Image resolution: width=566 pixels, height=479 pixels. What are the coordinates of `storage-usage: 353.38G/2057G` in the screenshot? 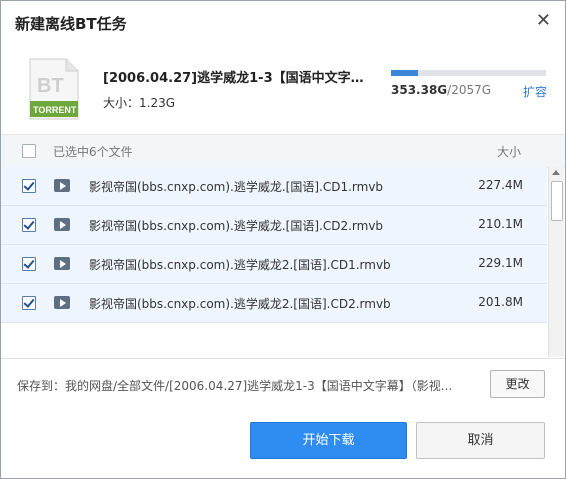 It's located at (441, 90).